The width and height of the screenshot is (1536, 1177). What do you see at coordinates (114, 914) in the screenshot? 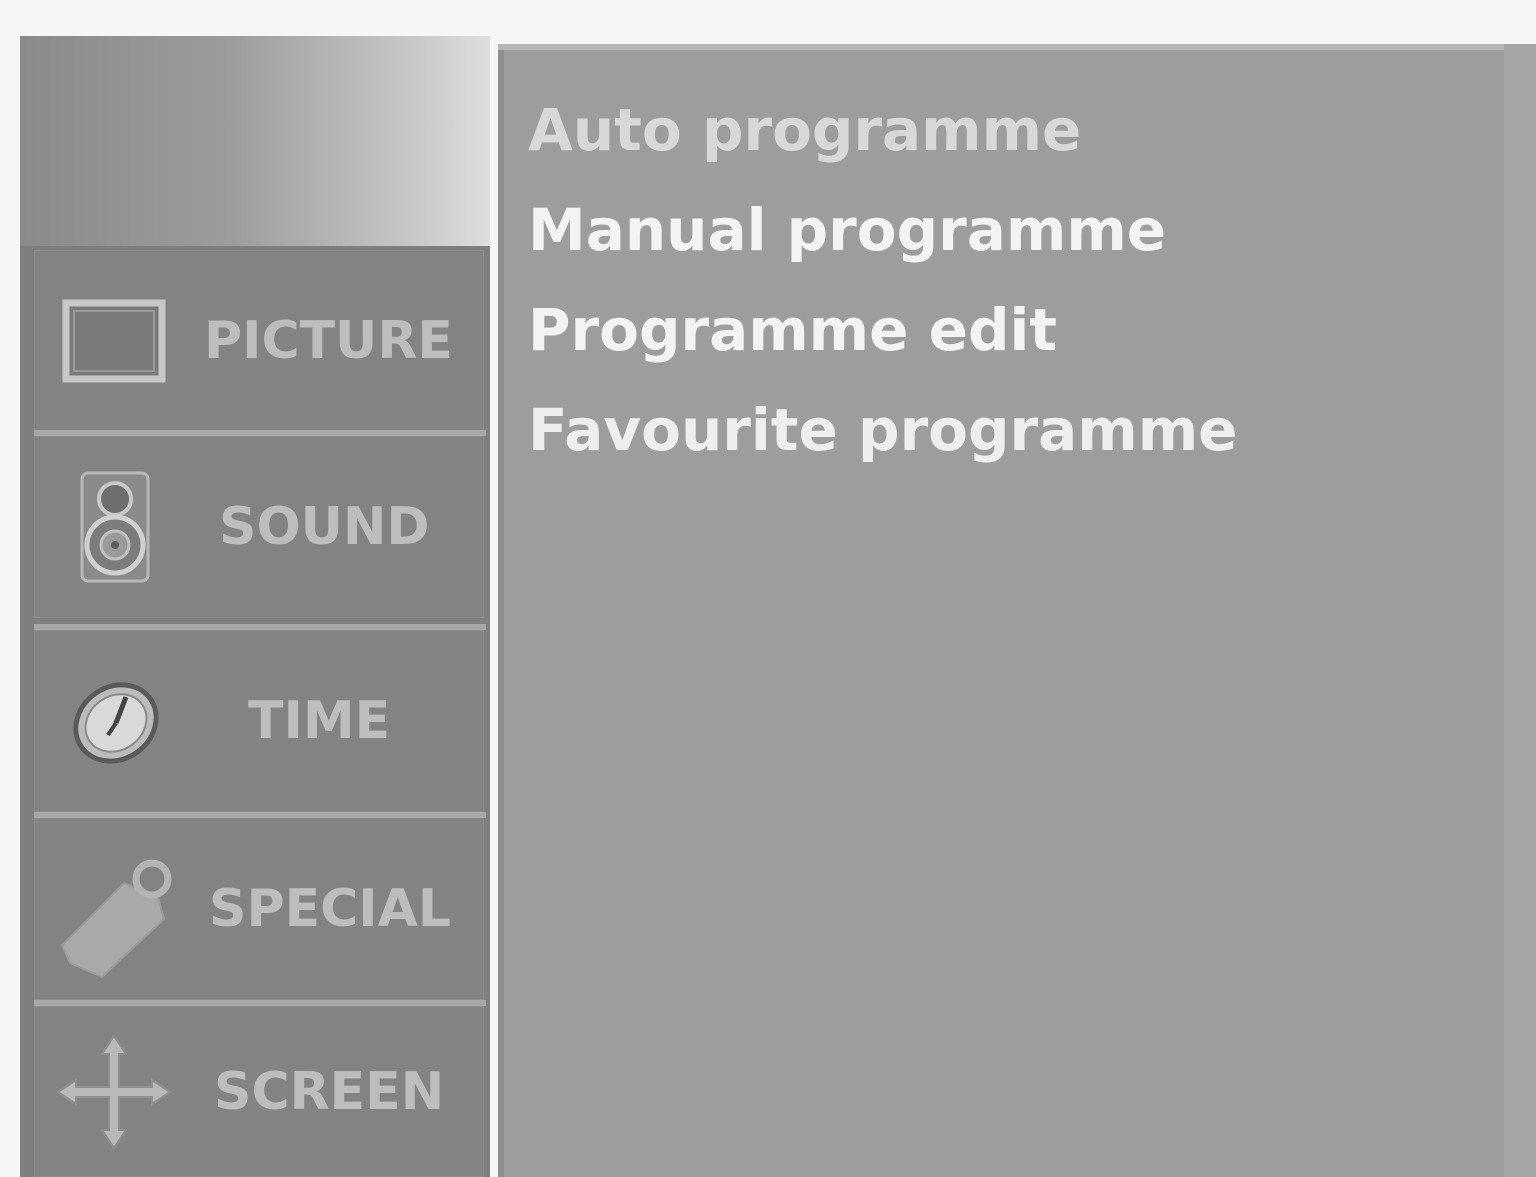
I see `tag-icon` at bounding box center [114, 914].